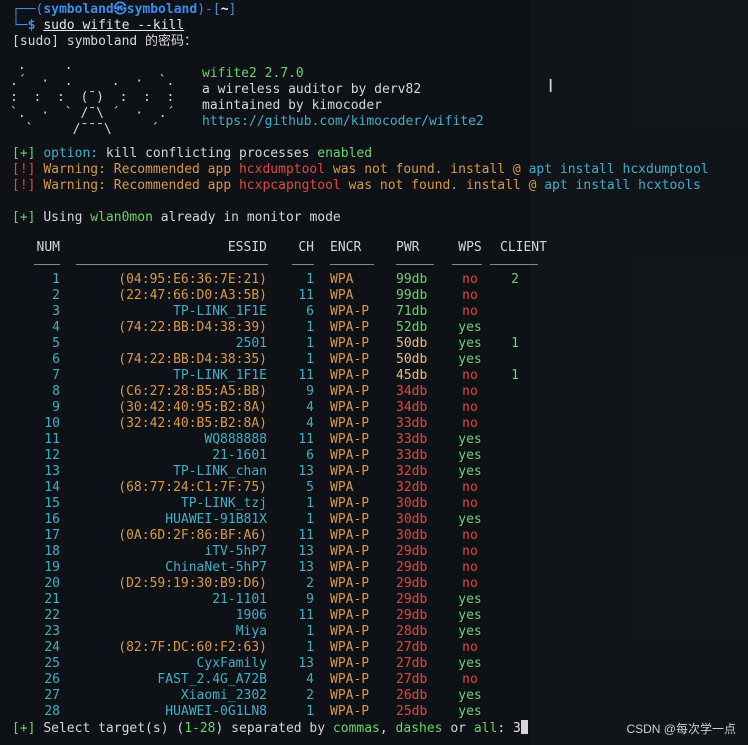 This screenshot has width=748, height=745. What do you see at coordinates (387, 728) in the screenshot?
I see `select-text-c: ,` at bounding box center [387, 728].